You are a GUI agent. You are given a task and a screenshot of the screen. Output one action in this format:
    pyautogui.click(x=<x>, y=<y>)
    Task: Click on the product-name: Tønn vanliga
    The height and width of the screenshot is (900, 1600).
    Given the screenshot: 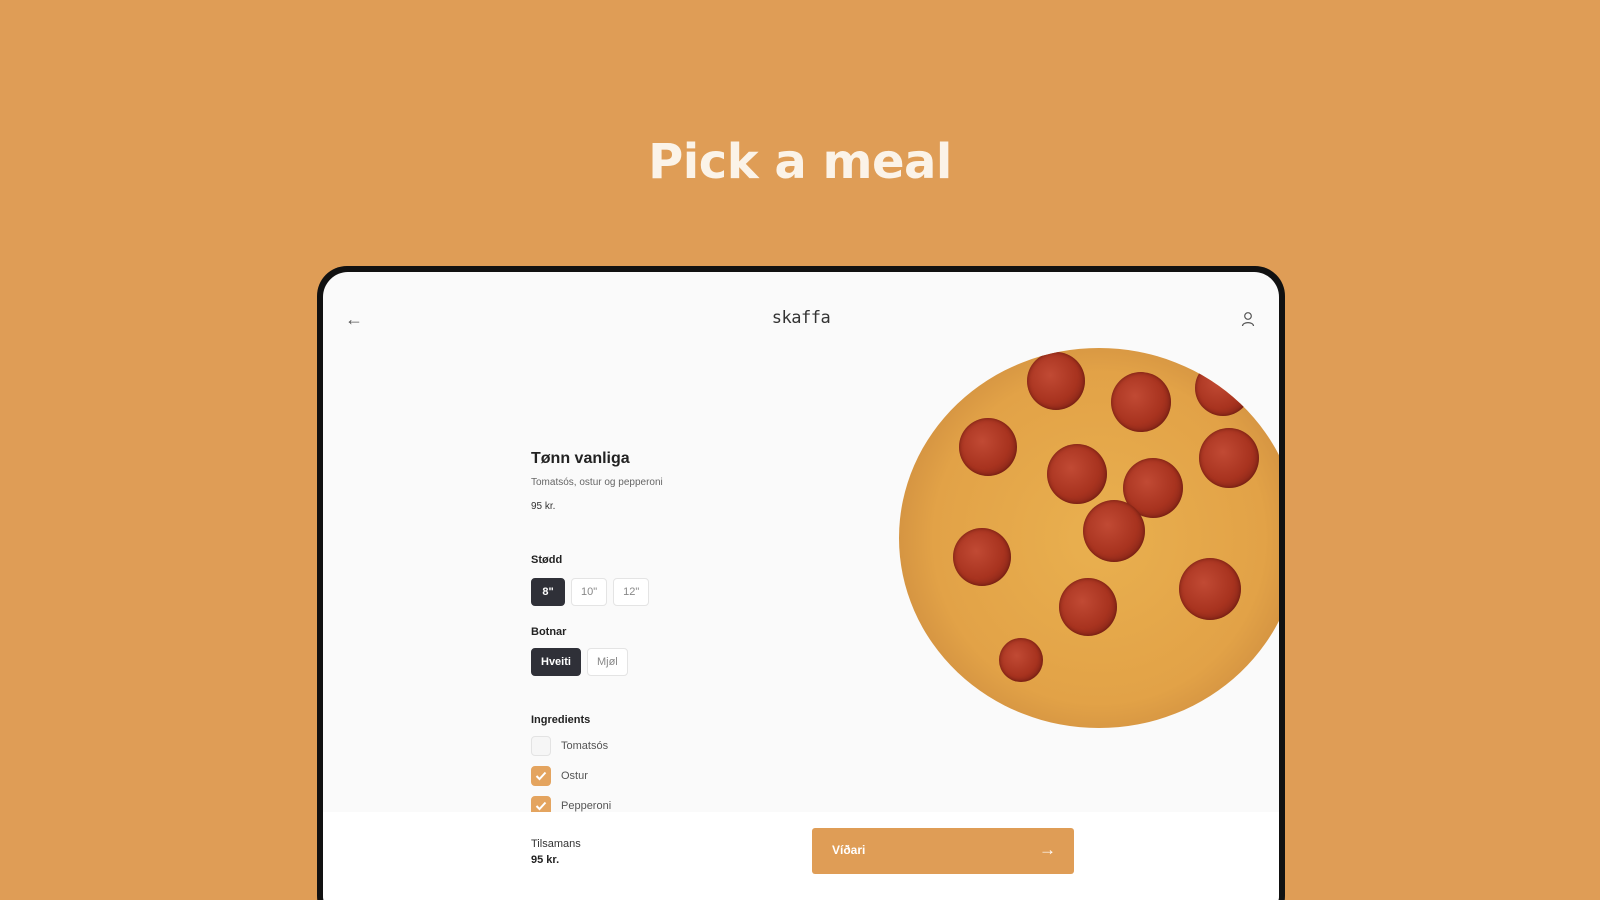 What is the action you would take?
    pyautogui.click(x=580, y=458)
    